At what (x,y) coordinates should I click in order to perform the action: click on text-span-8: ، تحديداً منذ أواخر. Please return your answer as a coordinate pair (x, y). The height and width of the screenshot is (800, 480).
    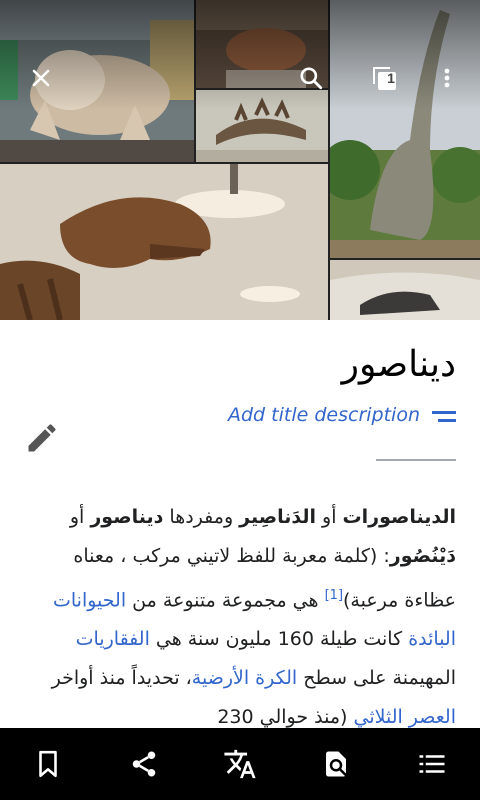
    Looking at the image, I should click on (121, 678).